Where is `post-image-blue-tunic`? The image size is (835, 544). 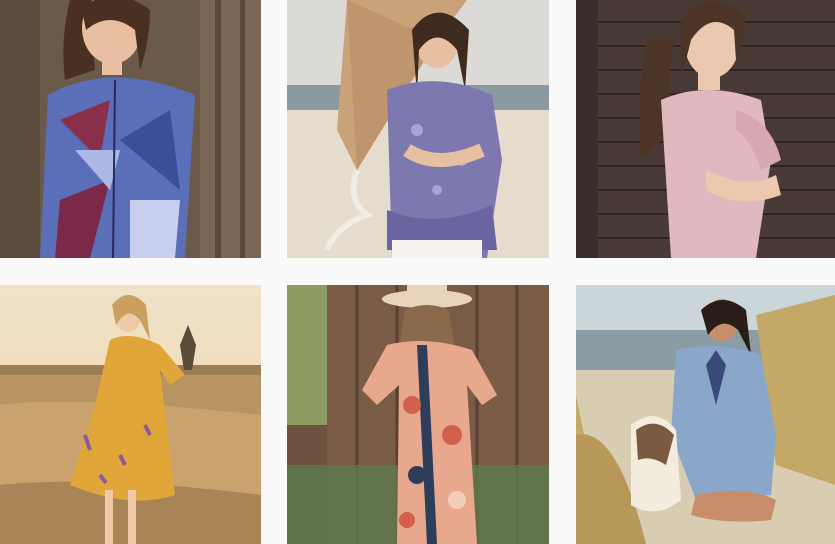
post-image-blue-tunic is located at coordinates (705, 414).